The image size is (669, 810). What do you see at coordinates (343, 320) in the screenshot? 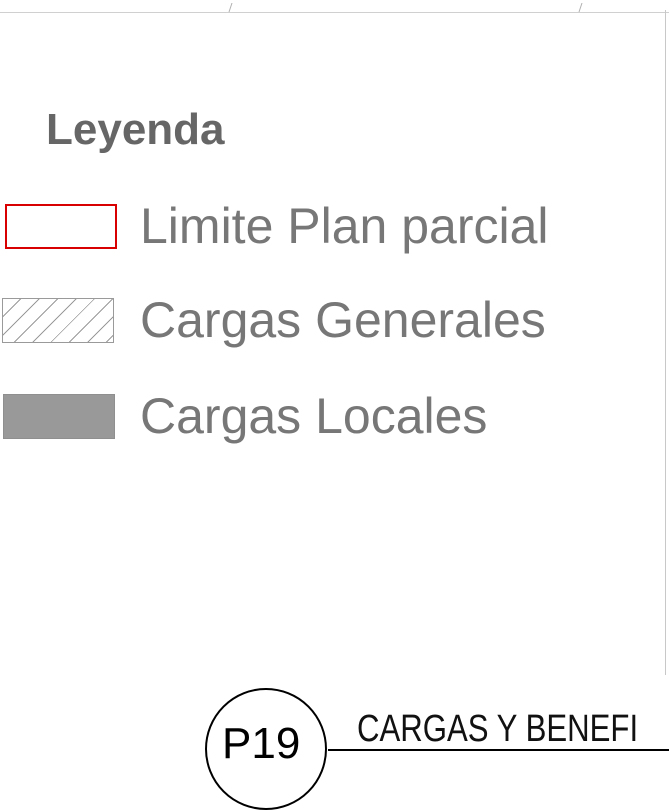
I see `legend-item-label: Cargas Generales` at bounding box center [343, 320].